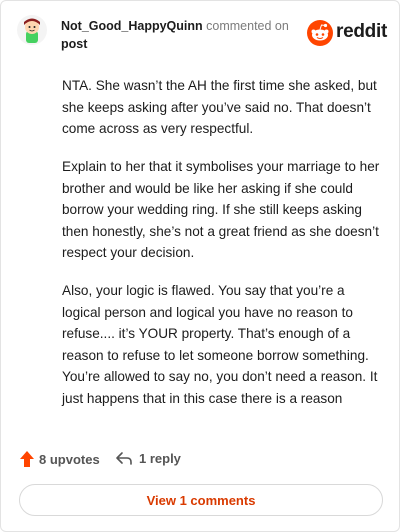 The width and height of the screenshot is (400, 532). I want to click on reply-button: 1 reply, so click(148, 458).